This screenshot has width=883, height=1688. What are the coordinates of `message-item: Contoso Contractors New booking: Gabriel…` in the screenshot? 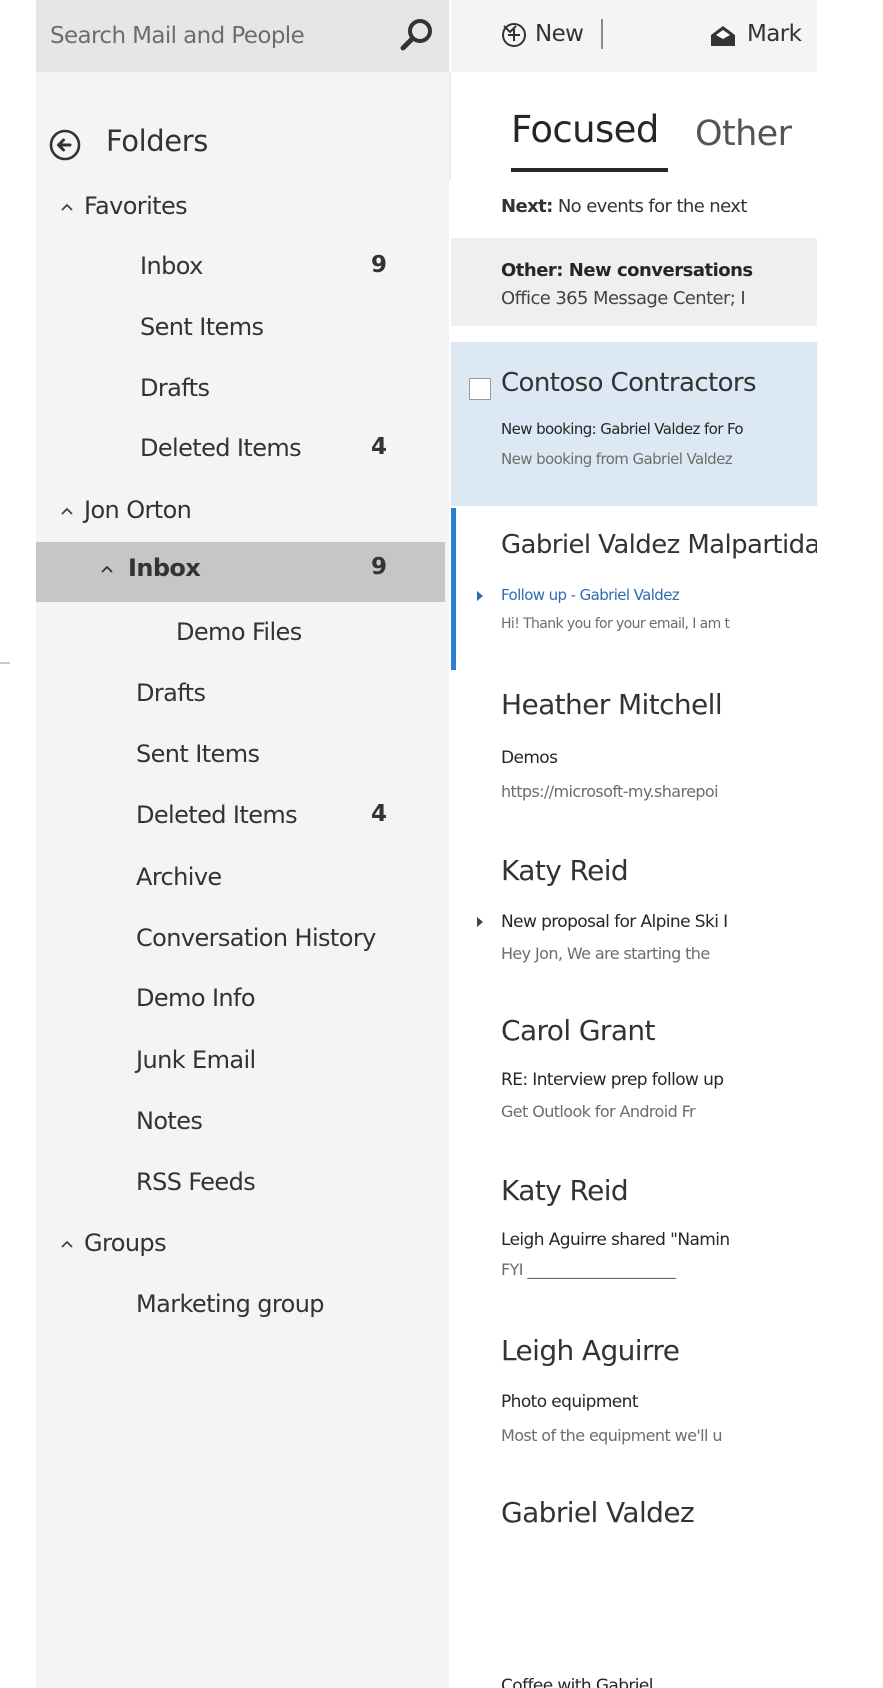 It's located at (634, 424).